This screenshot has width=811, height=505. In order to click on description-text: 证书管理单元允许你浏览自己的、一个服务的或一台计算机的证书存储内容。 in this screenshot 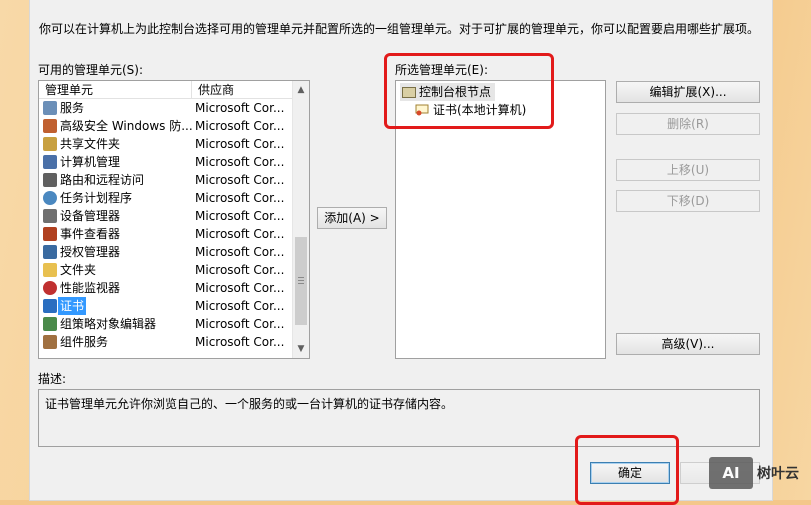, I will do `click(249, 404)`.